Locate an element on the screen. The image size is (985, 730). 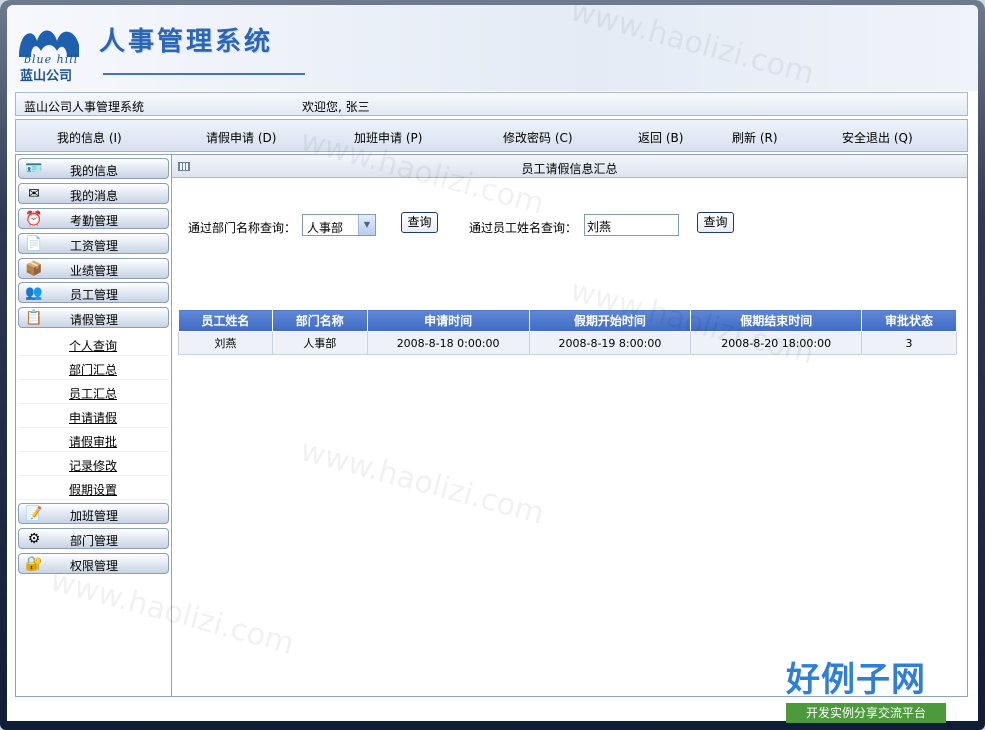
table-header-row: 员工姓名 部门名称 申请时间 假期开始时间 假期结束时间 审批状态 is located at coordinates (567, 320).